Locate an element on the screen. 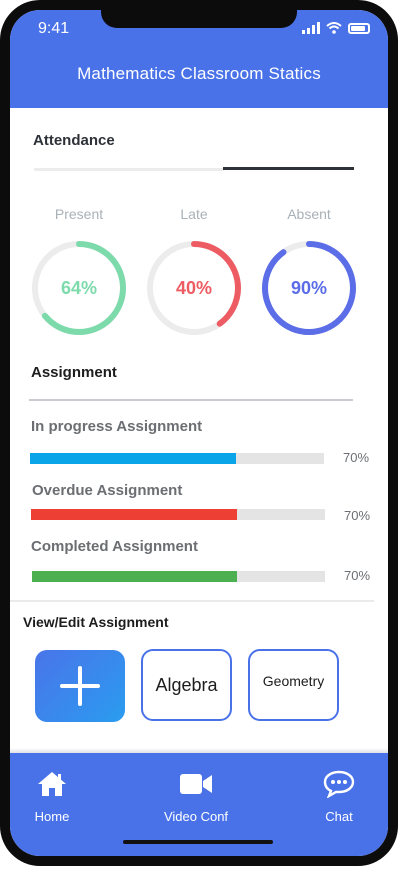 This screenshot has width=400, height=870. present-value: 64% is located at coordinates (79, 288).